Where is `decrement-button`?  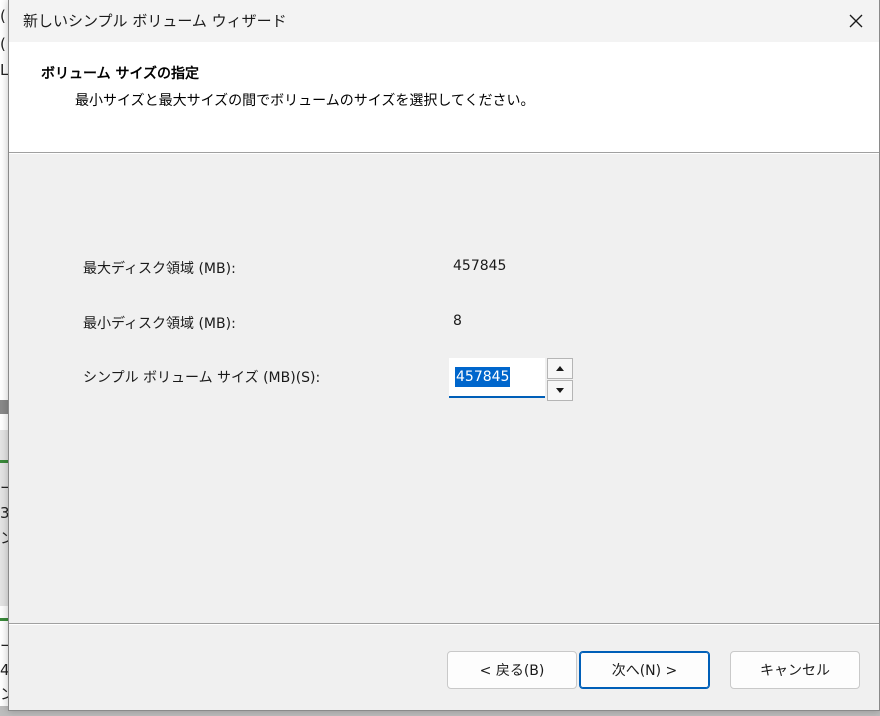
decrement-button is located at coordinates (560, 390).